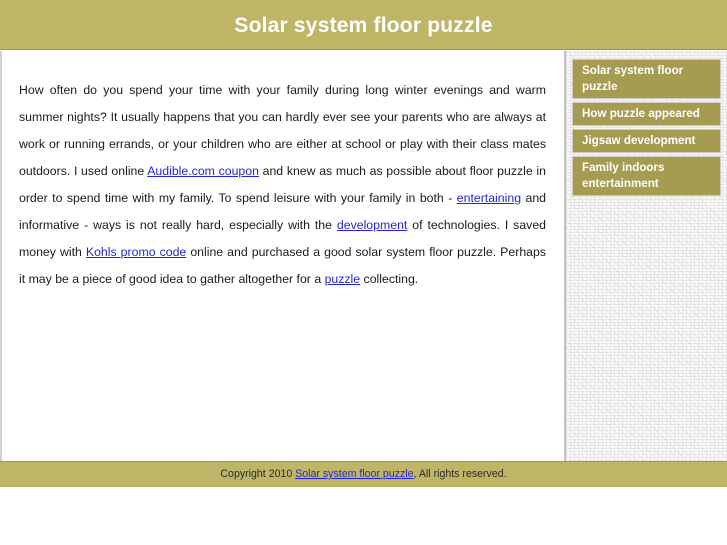  I want to click on sidebar-item-label: Solar system floor puzzle, so click(646, 79).